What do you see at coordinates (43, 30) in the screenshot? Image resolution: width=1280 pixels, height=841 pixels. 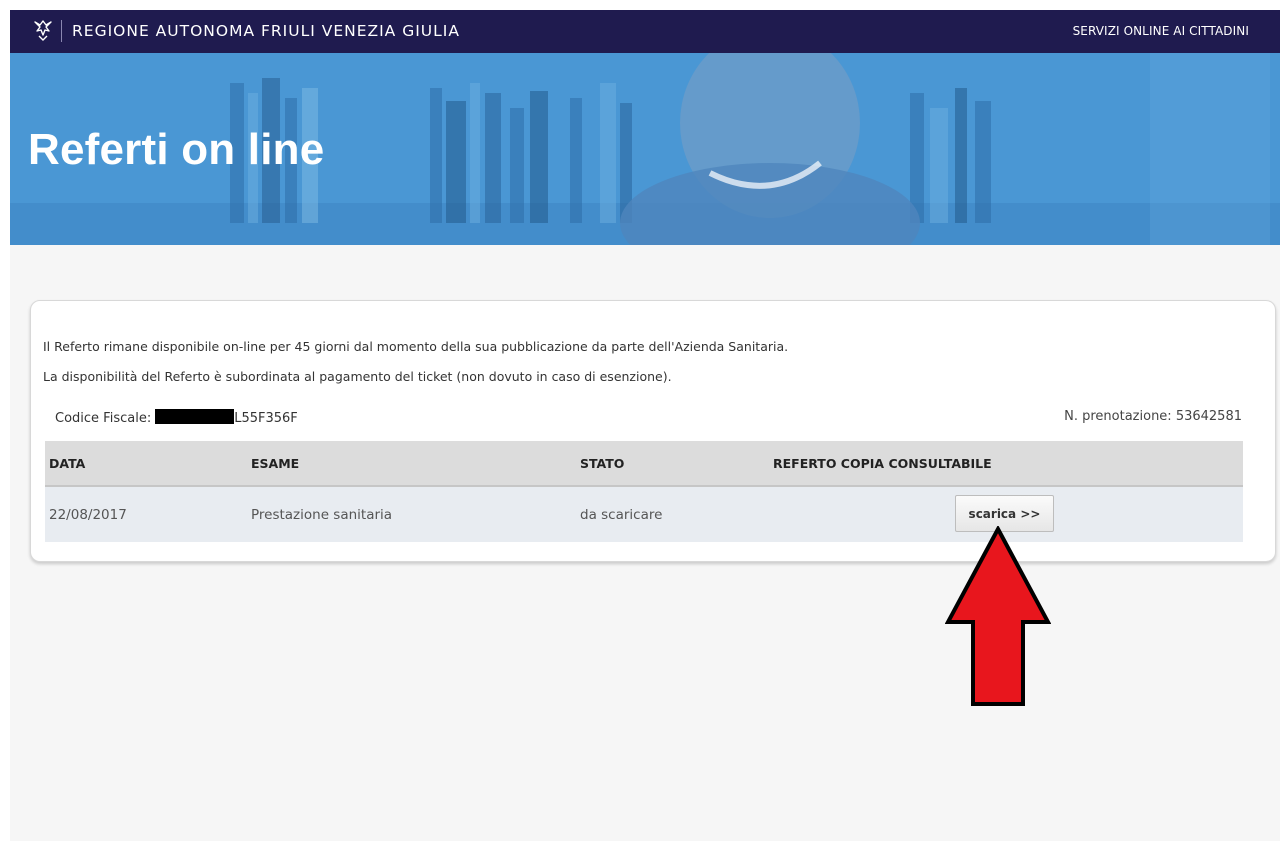 I see `region-logo-icon` at bounding box center [43, 30].